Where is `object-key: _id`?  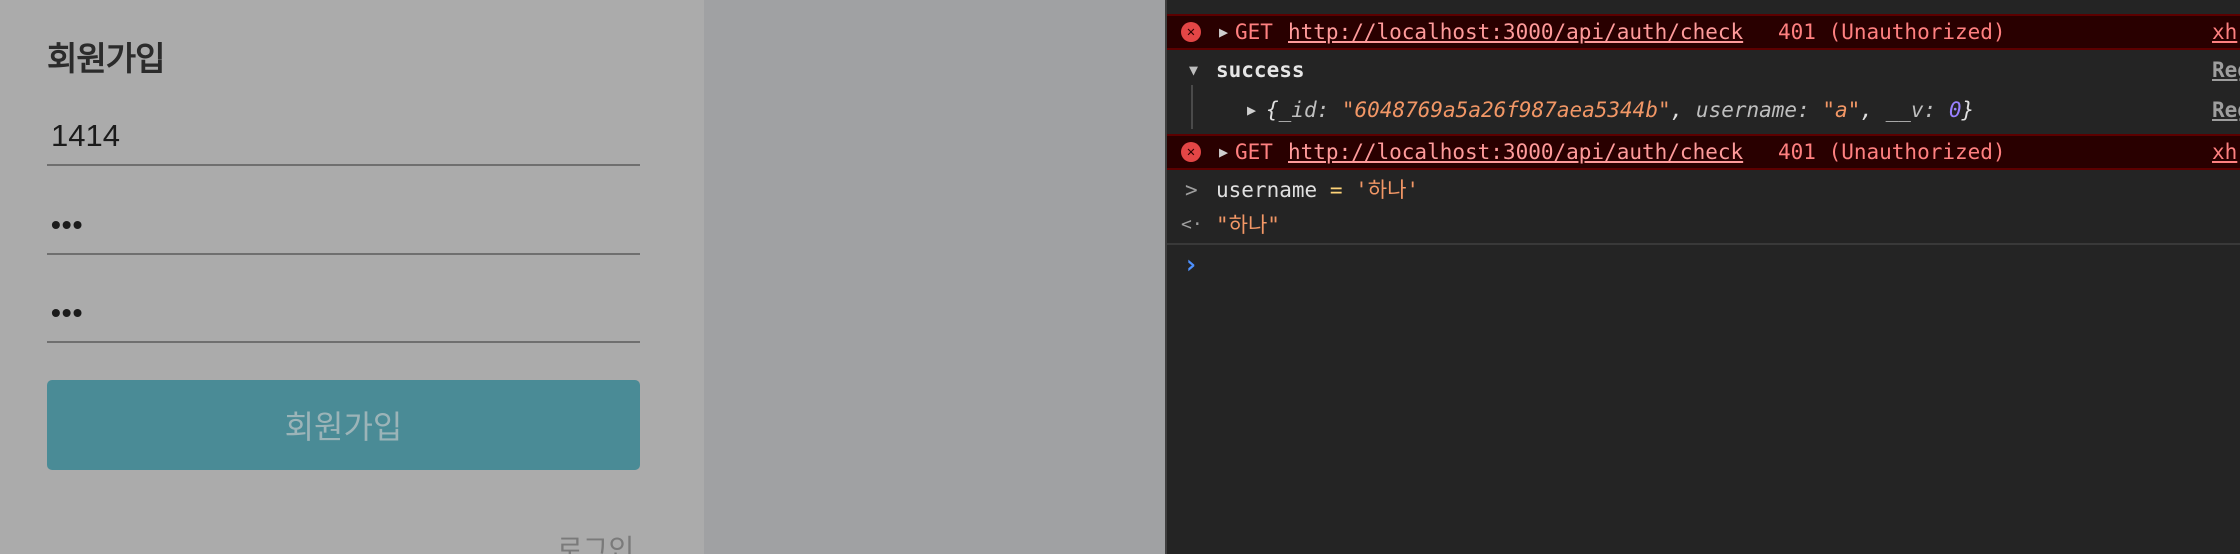 object-key: _id is located at coordinates (1297, 110).